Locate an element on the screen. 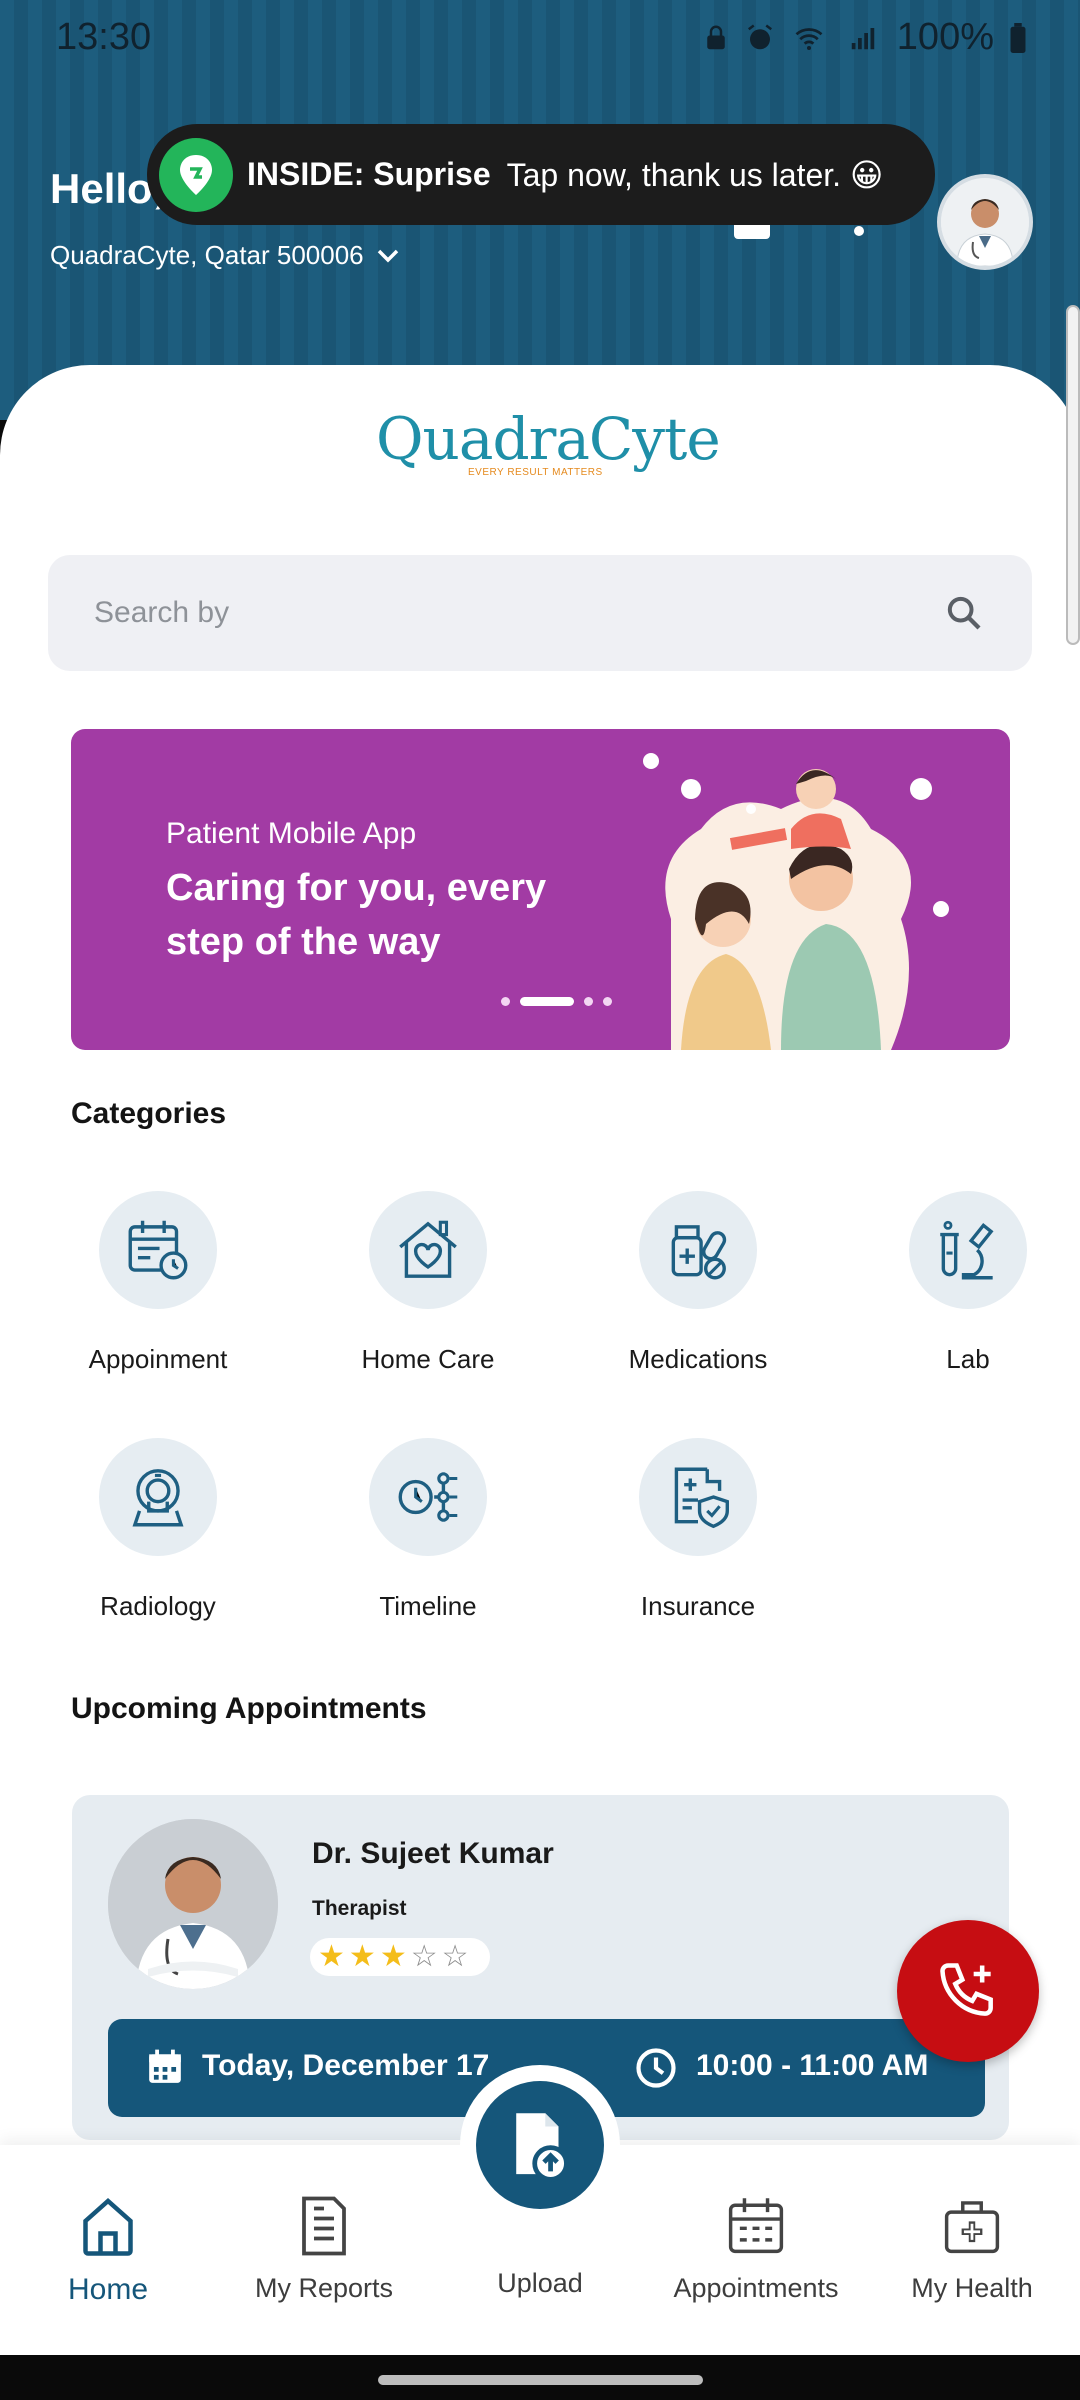 The width and height of the screenshot is (1080, 2400). timeline-icon is located at coordinates (428, 1497).